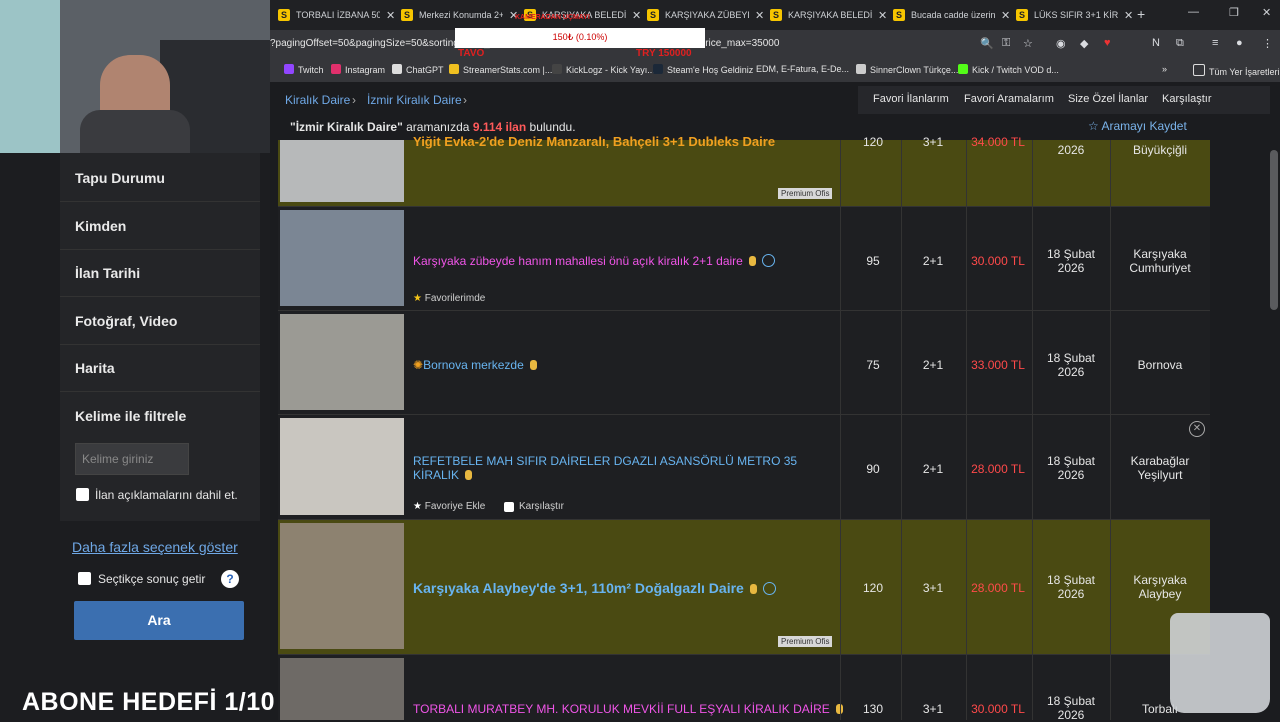 The width and height of the screenshot is (1280, 722). Describe the element at coordinates (230, 579) in the screenshot. I see `help-icon: ?` at that location.